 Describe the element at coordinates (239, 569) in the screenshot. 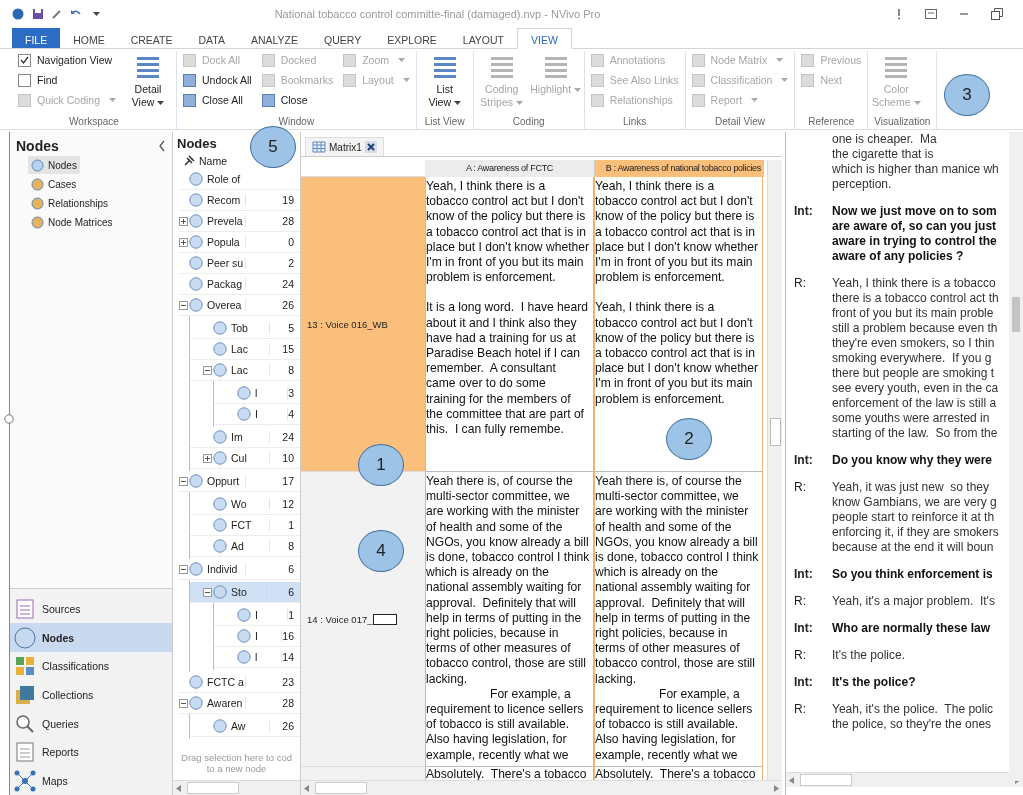

I see `node-row: Individ 6` at that location.